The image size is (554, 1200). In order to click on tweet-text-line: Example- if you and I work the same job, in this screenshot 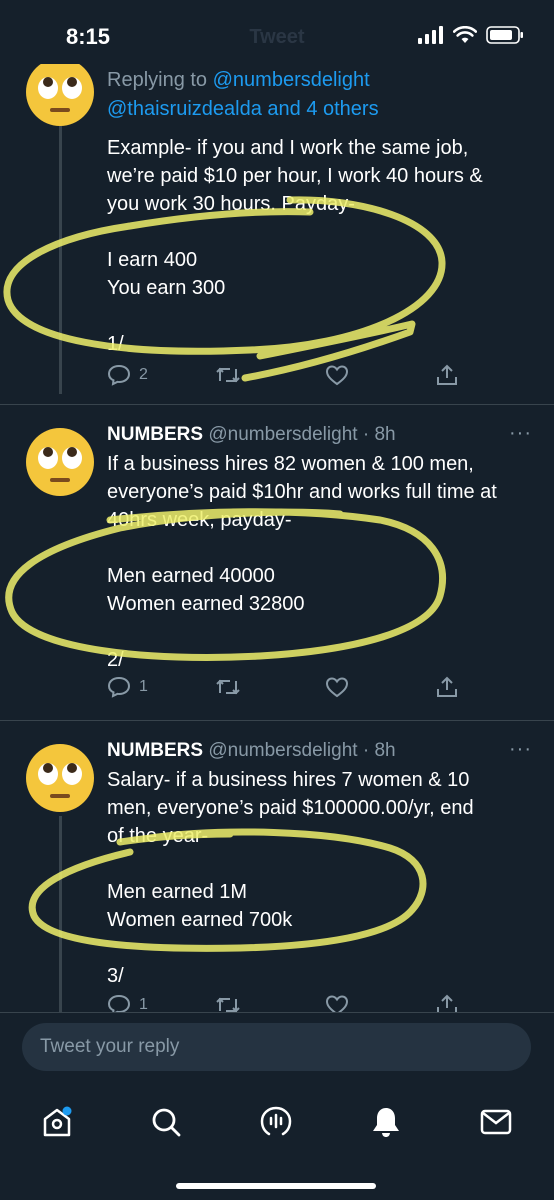, I will do `click(288, 148)`.